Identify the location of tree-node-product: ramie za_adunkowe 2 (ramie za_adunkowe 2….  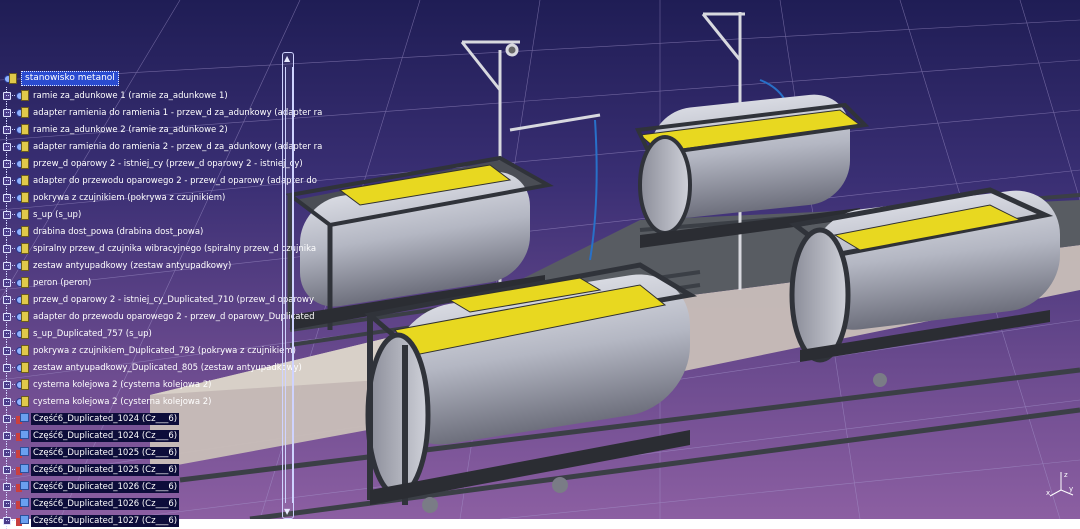
(116, 129).